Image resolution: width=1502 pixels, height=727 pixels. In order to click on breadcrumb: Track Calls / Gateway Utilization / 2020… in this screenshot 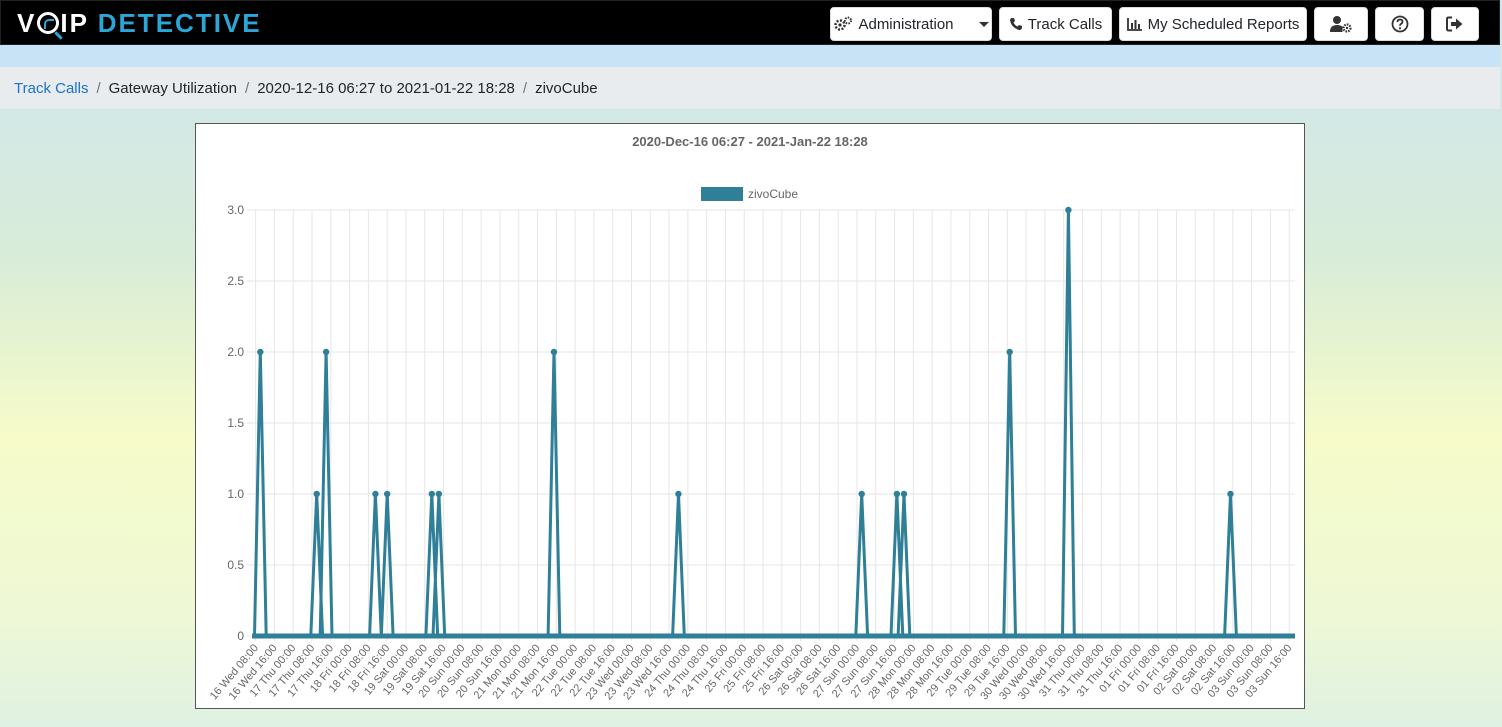, I will do `click(750, 88)`.